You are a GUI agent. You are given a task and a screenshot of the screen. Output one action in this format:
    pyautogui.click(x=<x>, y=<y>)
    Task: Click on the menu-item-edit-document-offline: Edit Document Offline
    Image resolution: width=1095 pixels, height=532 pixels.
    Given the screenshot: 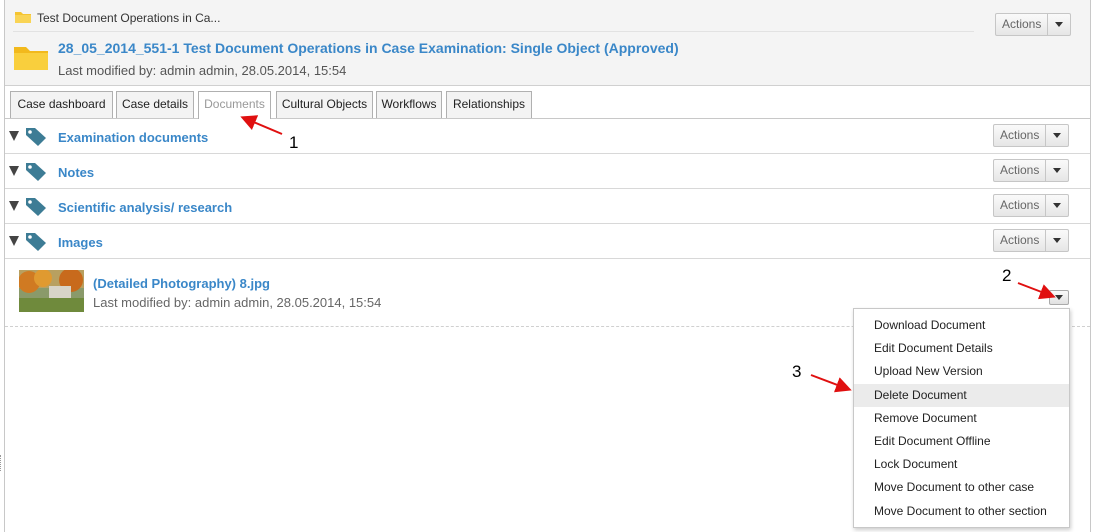 What is the action you would take?
    pyautogui.click(x=961, y=441)
    